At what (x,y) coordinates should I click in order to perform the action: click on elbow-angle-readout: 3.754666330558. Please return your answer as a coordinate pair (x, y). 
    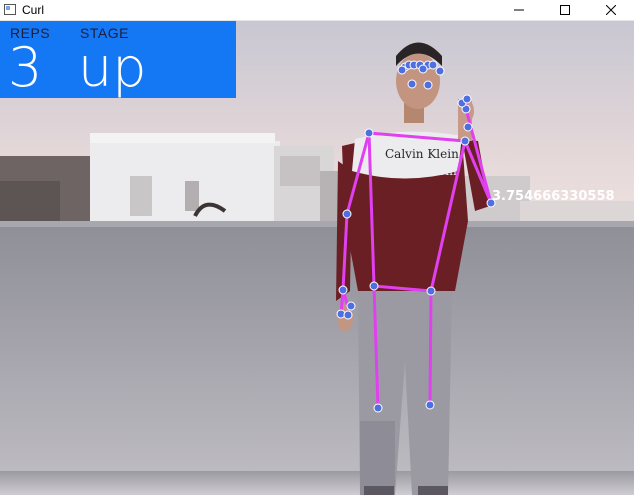
    Looking at the image, I should click on (553, 196).